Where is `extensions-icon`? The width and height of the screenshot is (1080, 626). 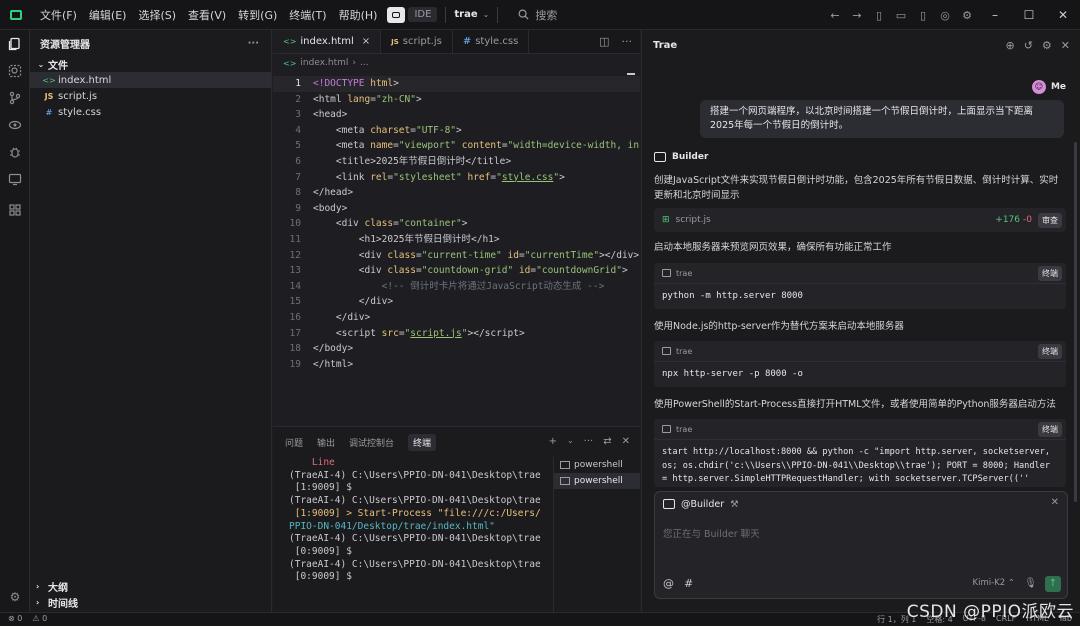 extensions-icon is located at coordinates (15, 209).